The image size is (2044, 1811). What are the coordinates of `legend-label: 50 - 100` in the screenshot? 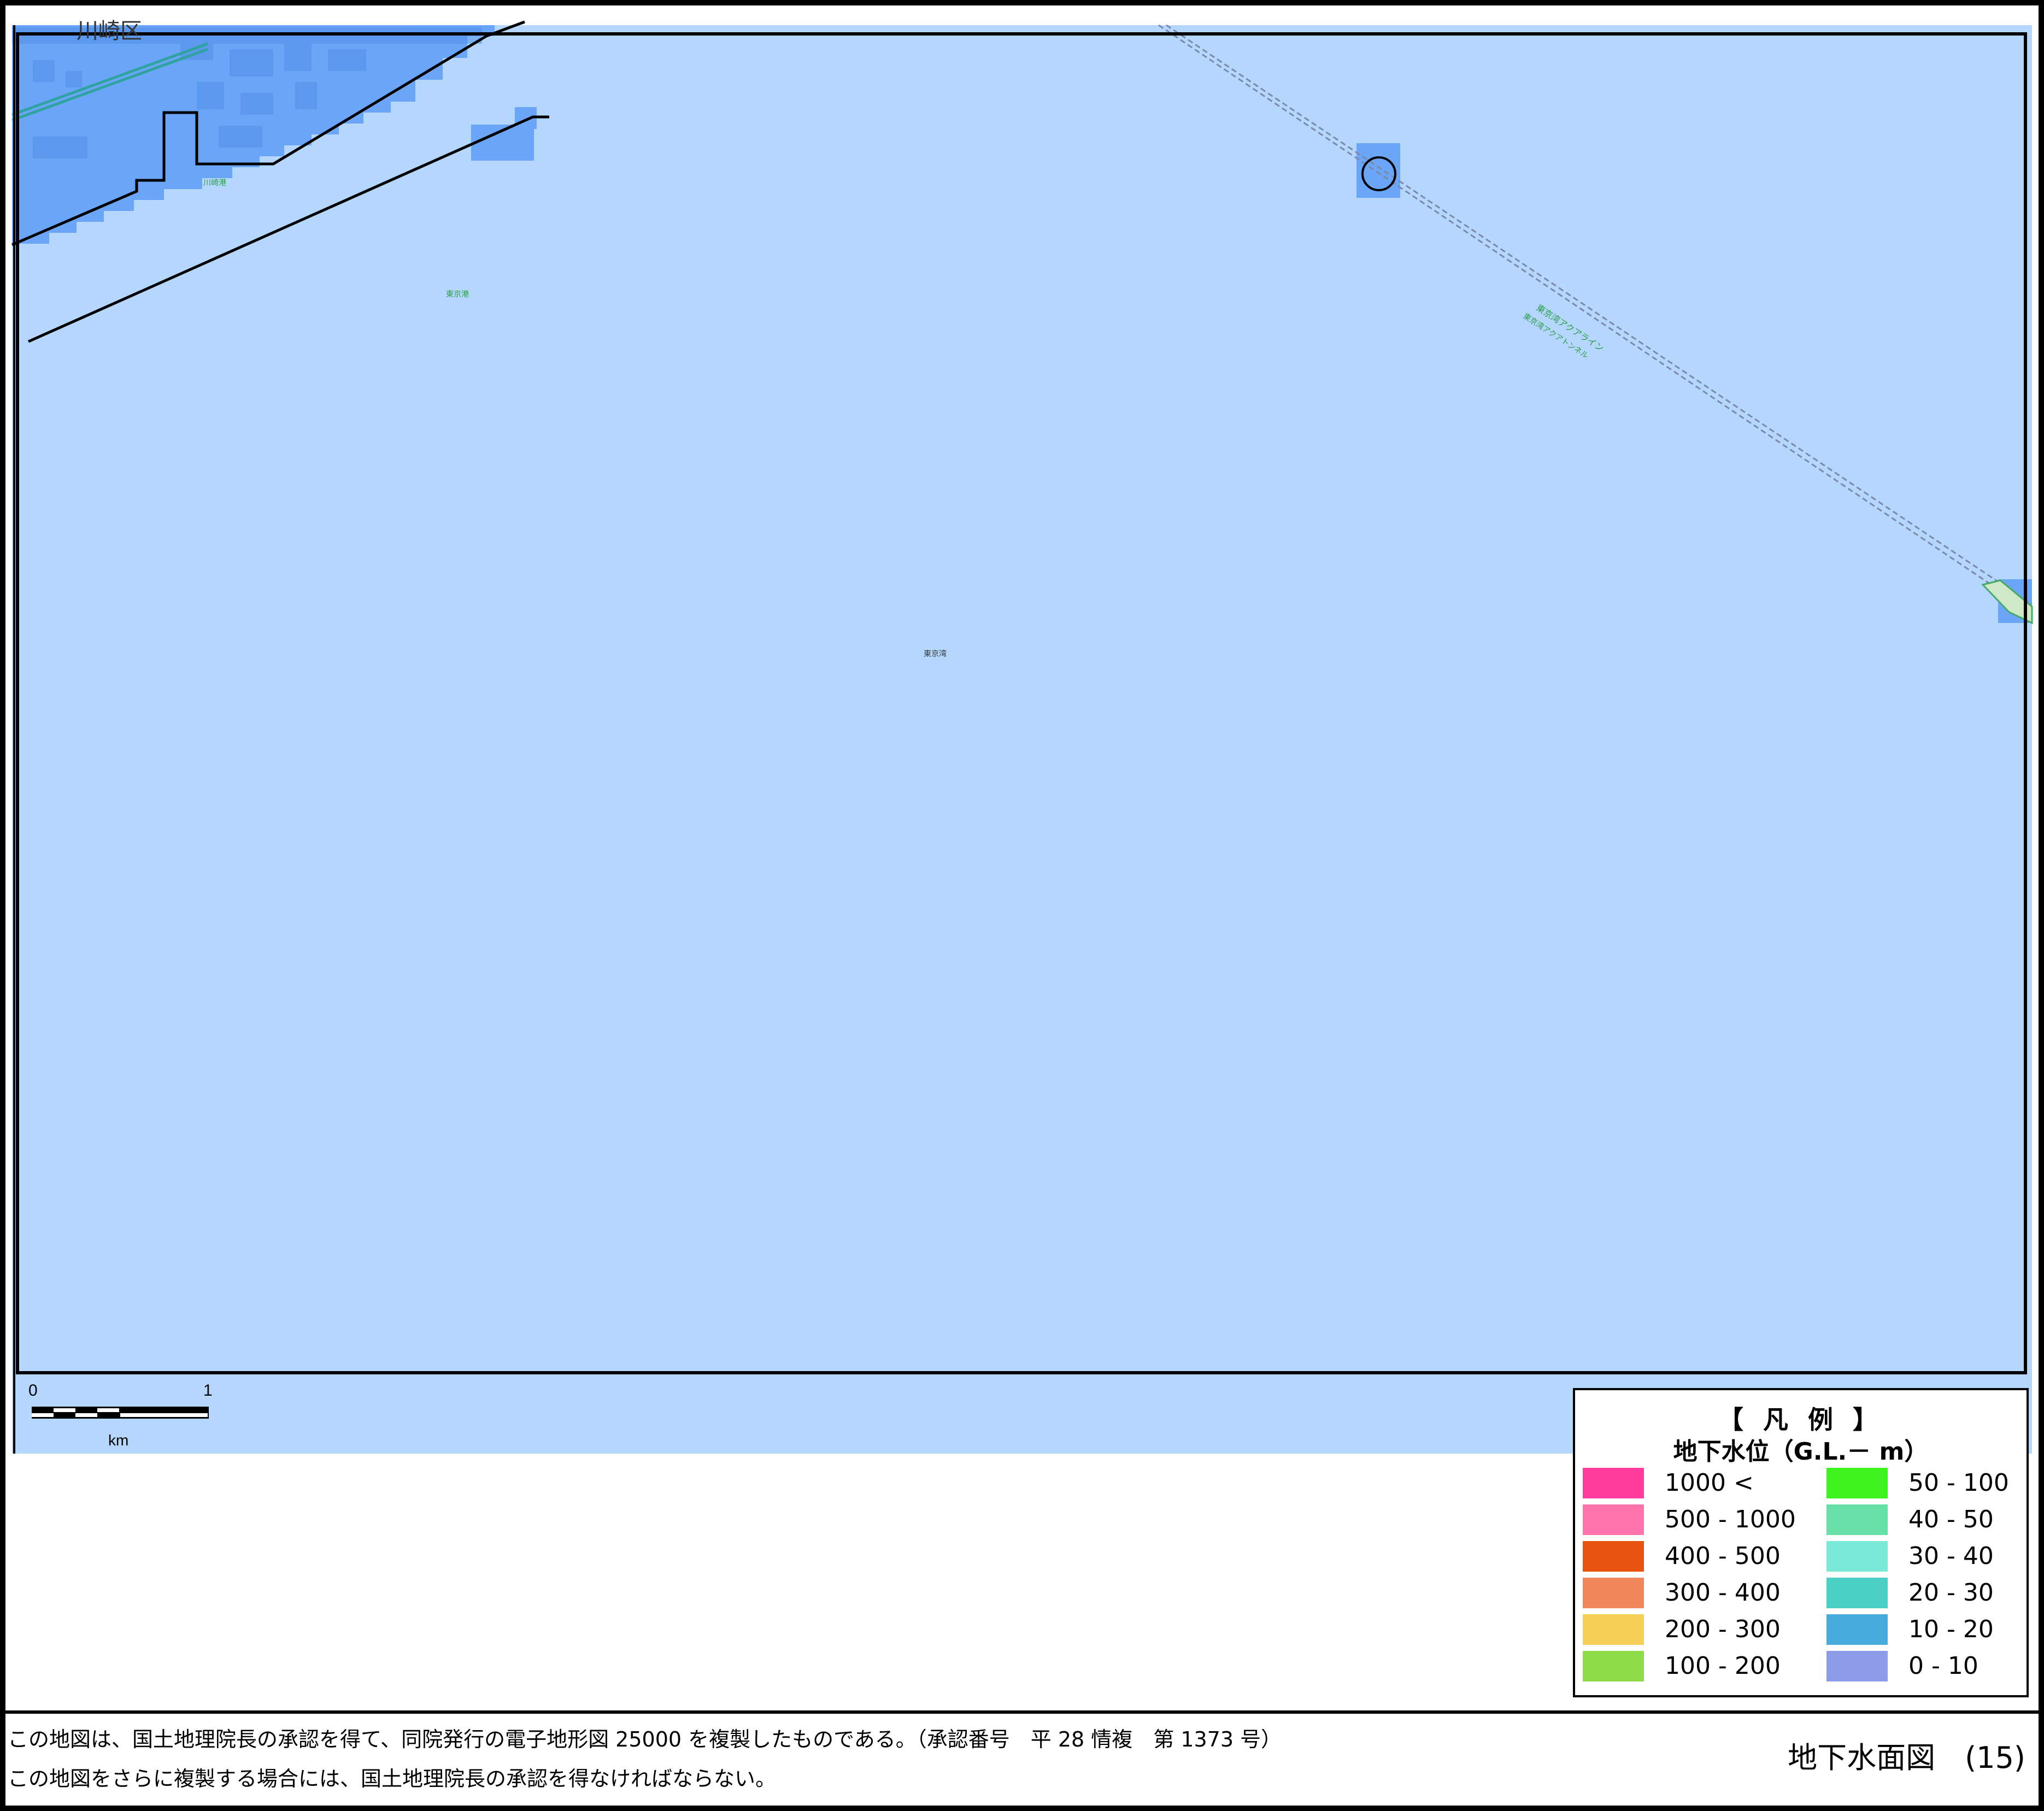 It's located at (1958, 1483).